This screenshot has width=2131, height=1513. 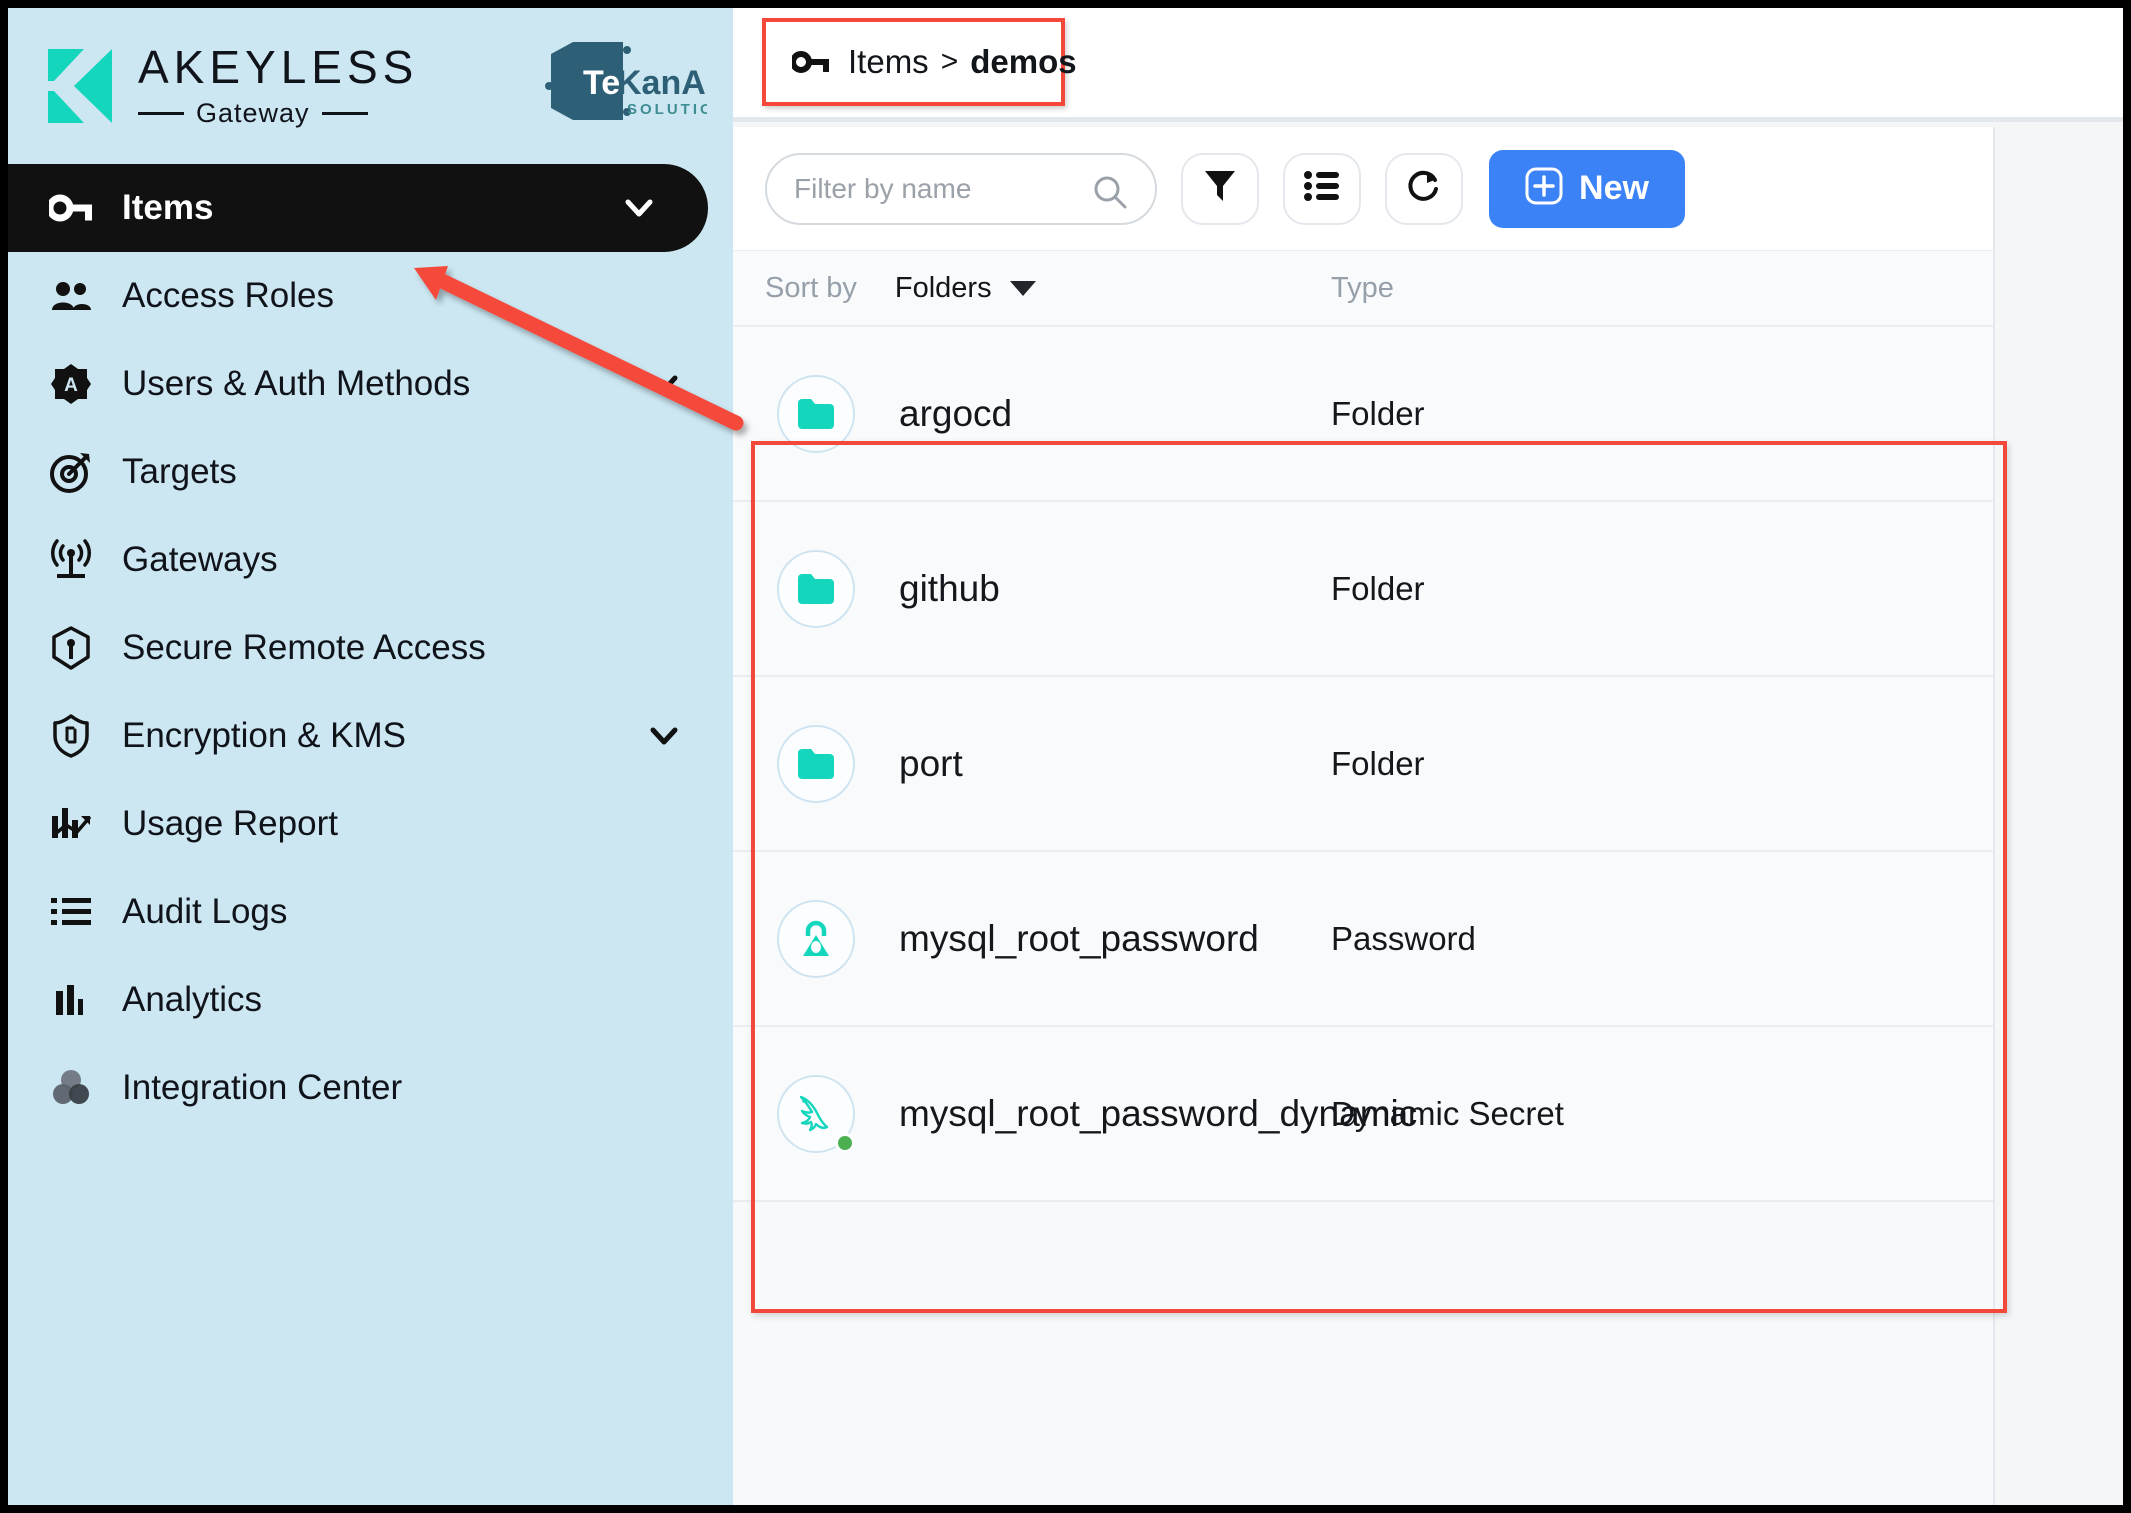 What do you see at coordinates (816, 1113) in the screenshot?
I see `mysql-dolphin-icon` at bounding box center [816, 1113].